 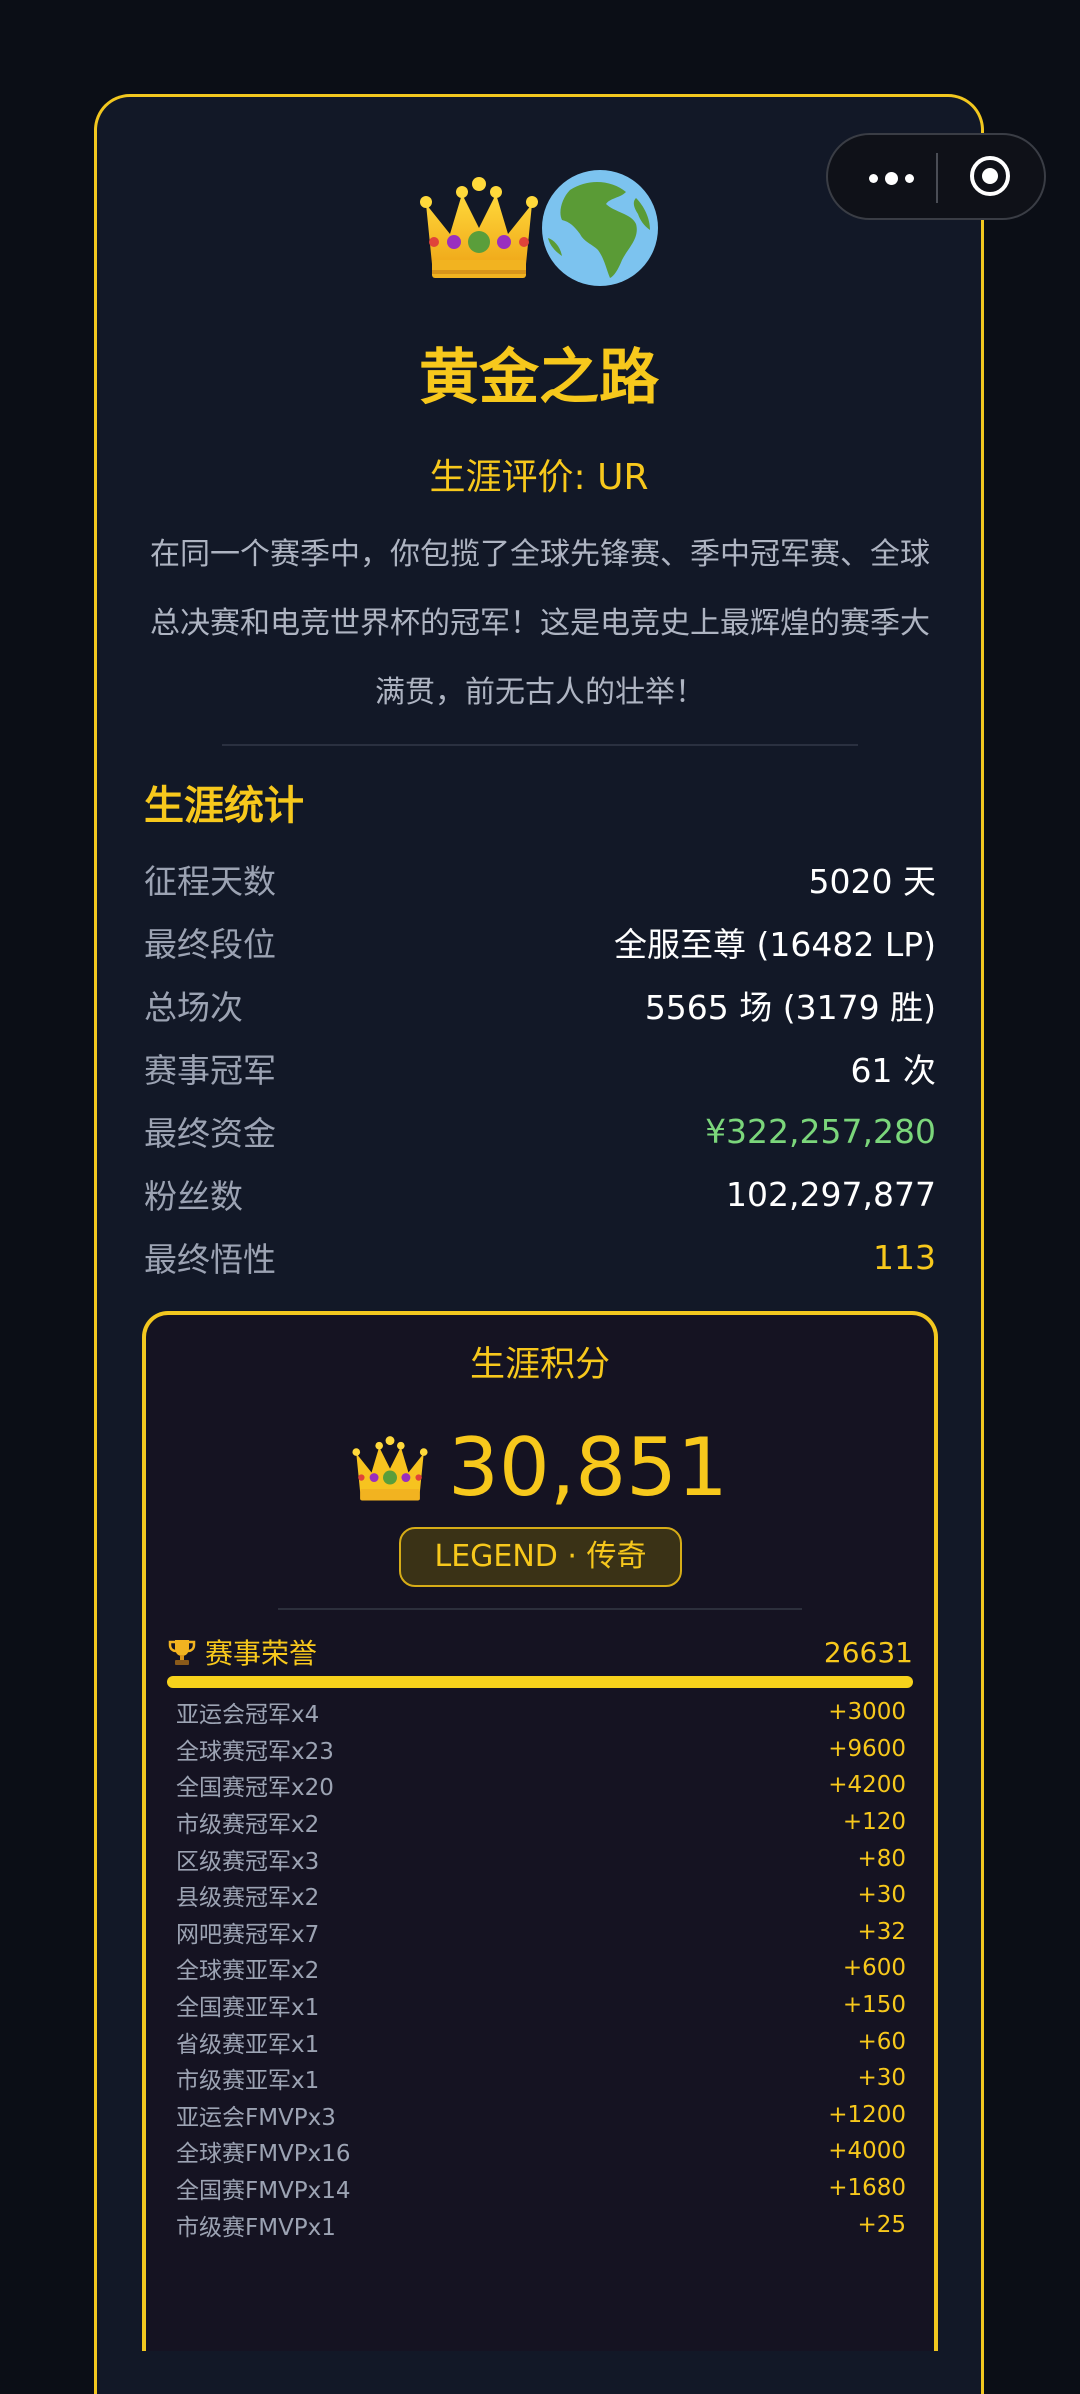 I want to click on stat-value: 5565 场 (3179 胜), so click(x=790, y=1007).